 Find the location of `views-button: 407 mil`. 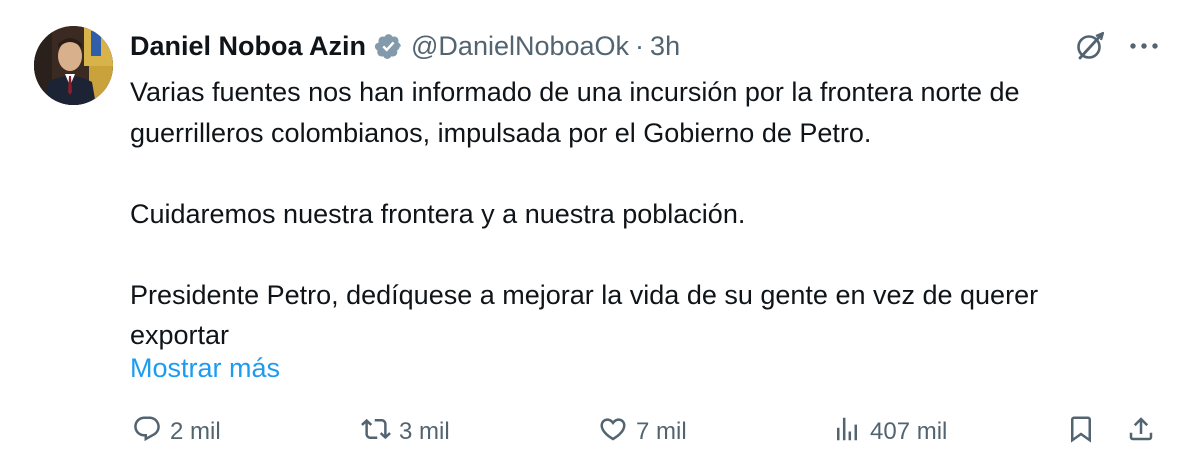

views-button: 407 mil is located at coordinates (889, 432).